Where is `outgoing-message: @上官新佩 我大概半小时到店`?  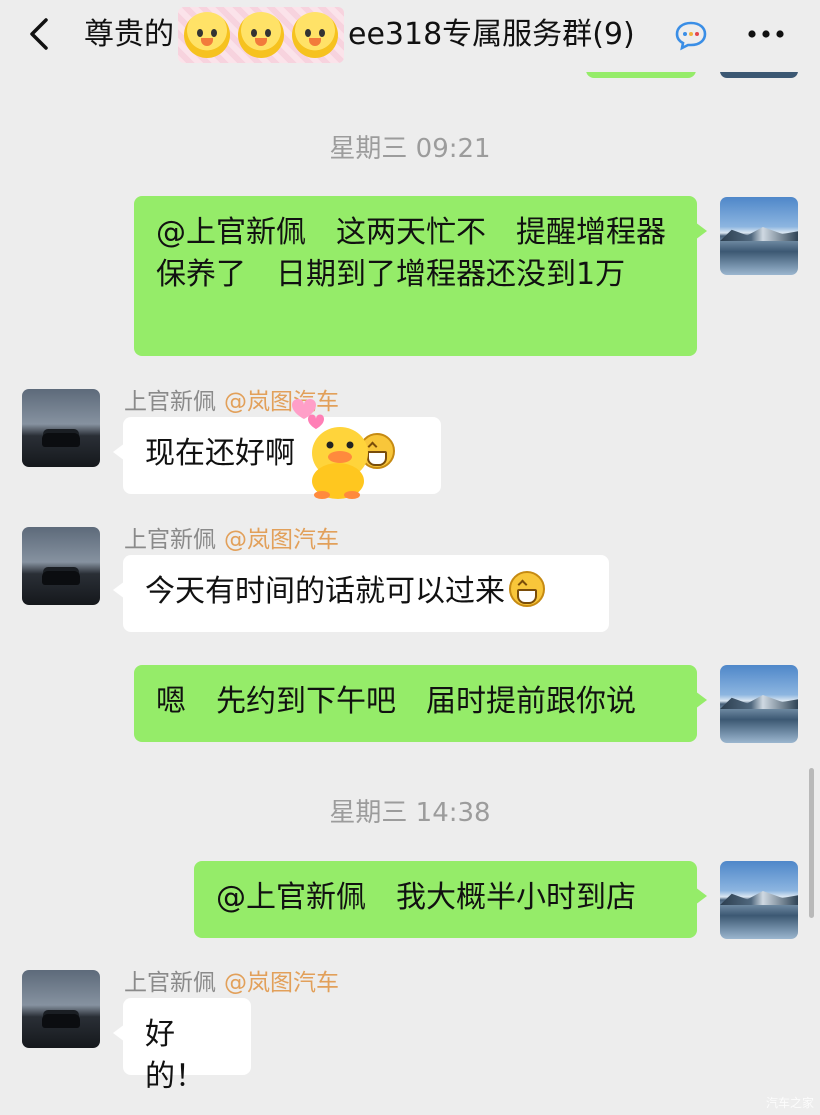 outgoing-message: @上官新佩 我大概半小时到店 is located at coordinates (450, 899).